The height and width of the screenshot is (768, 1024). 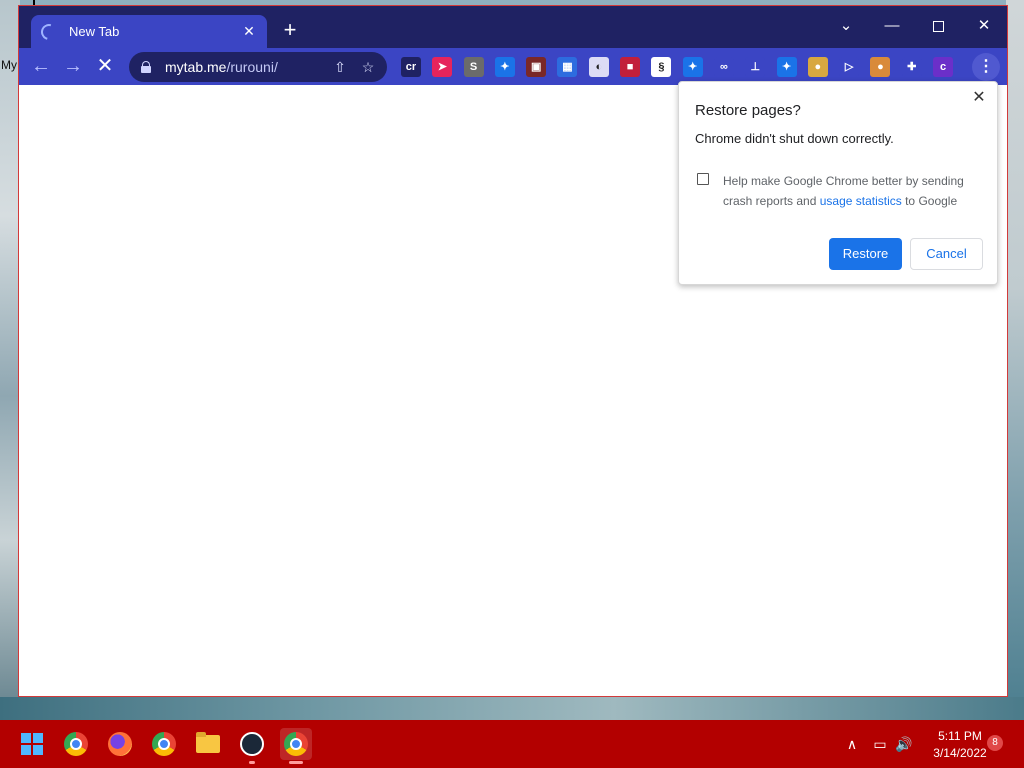 What do you see at coordinates (296, 762) in the screenshot?
I see `active-indicator` at bounding box center [296, 762].